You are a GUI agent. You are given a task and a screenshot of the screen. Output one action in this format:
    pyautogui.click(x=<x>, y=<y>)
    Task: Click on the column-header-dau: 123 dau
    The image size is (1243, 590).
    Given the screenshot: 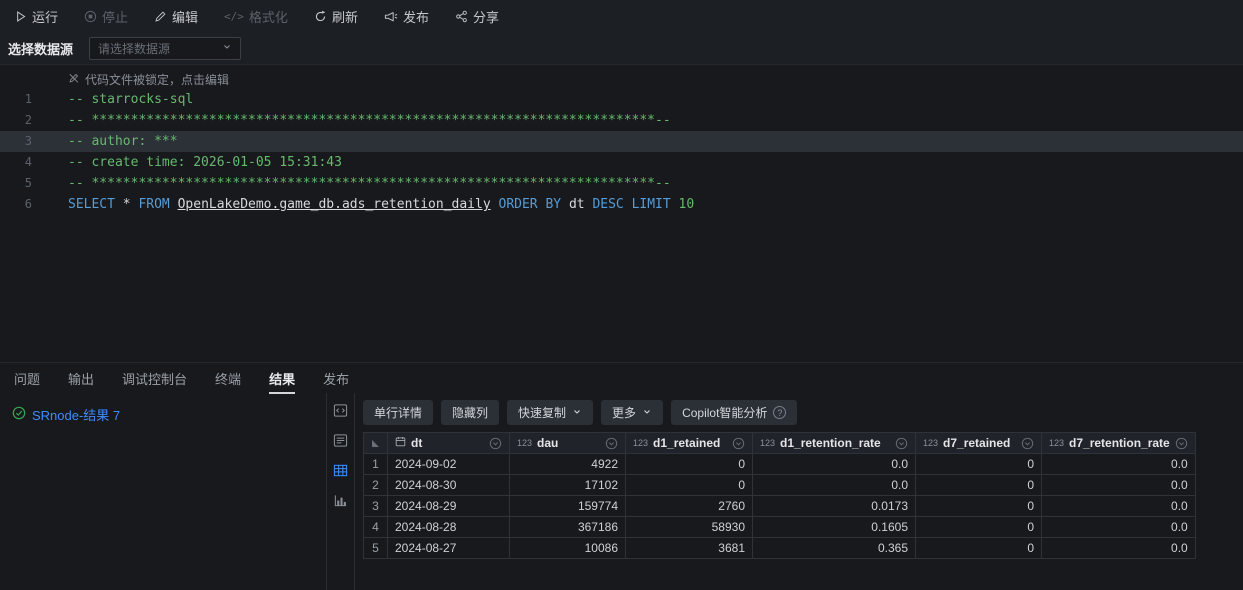 What is the action you would take?
    pyautogui.click(x=567, y=443)
    